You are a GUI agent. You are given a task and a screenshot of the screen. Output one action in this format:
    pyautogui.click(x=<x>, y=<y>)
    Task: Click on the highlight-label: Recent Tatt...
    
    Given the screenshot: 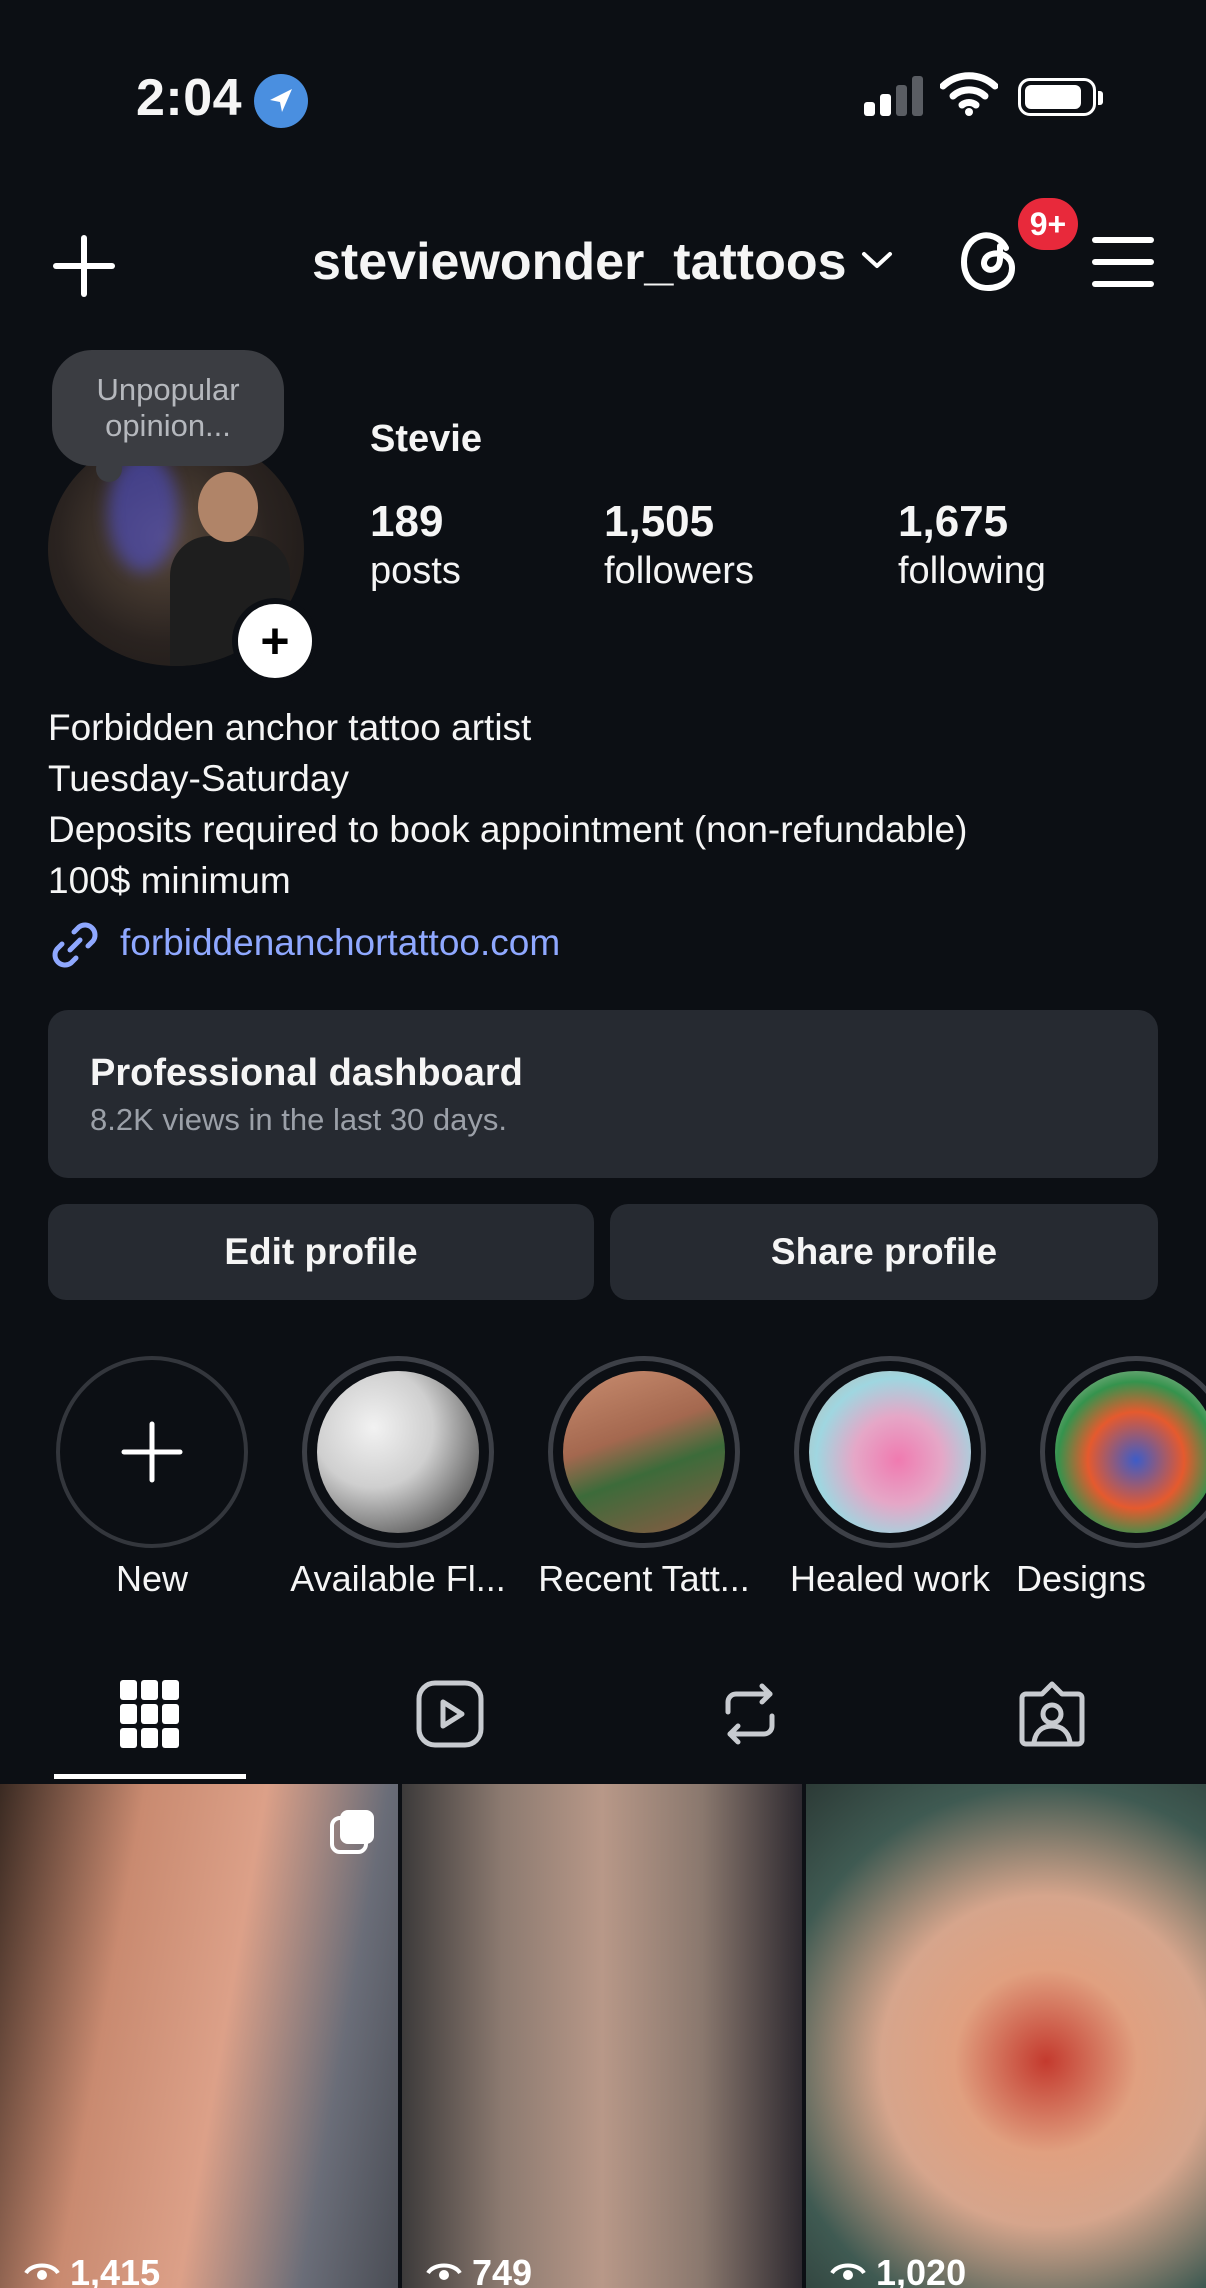 What is the action you would take?
    pyautogui.click(x=644, y=1578)
    